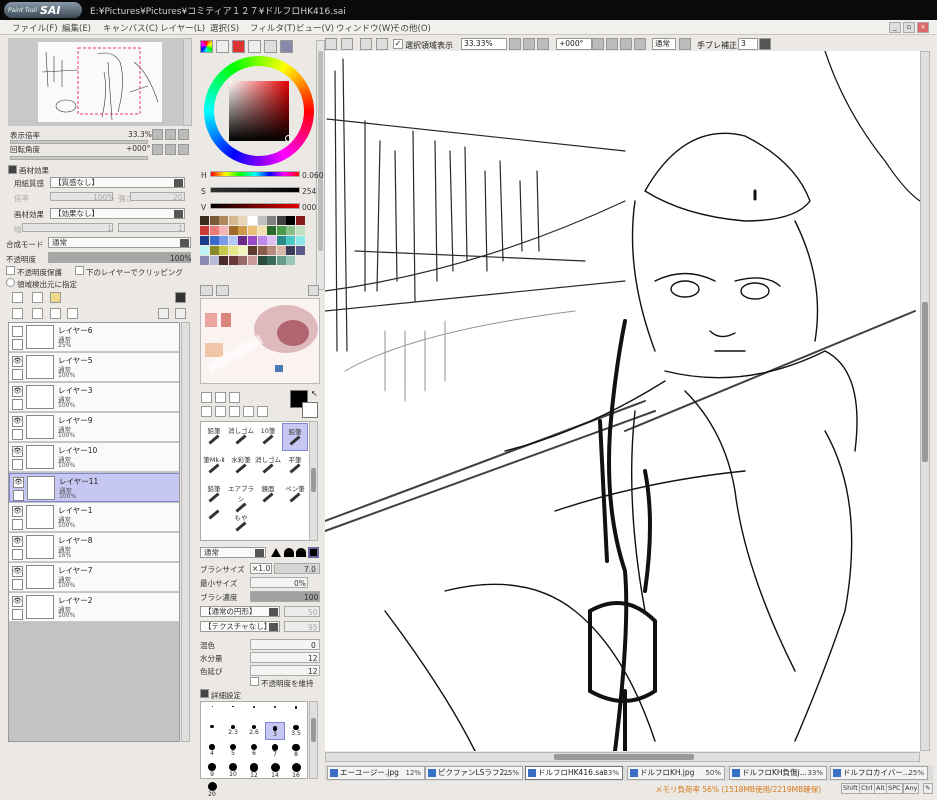  Describe the element at coordinates (234, 411) in the screenshot. I see `rotate-tool-icon` at that location.